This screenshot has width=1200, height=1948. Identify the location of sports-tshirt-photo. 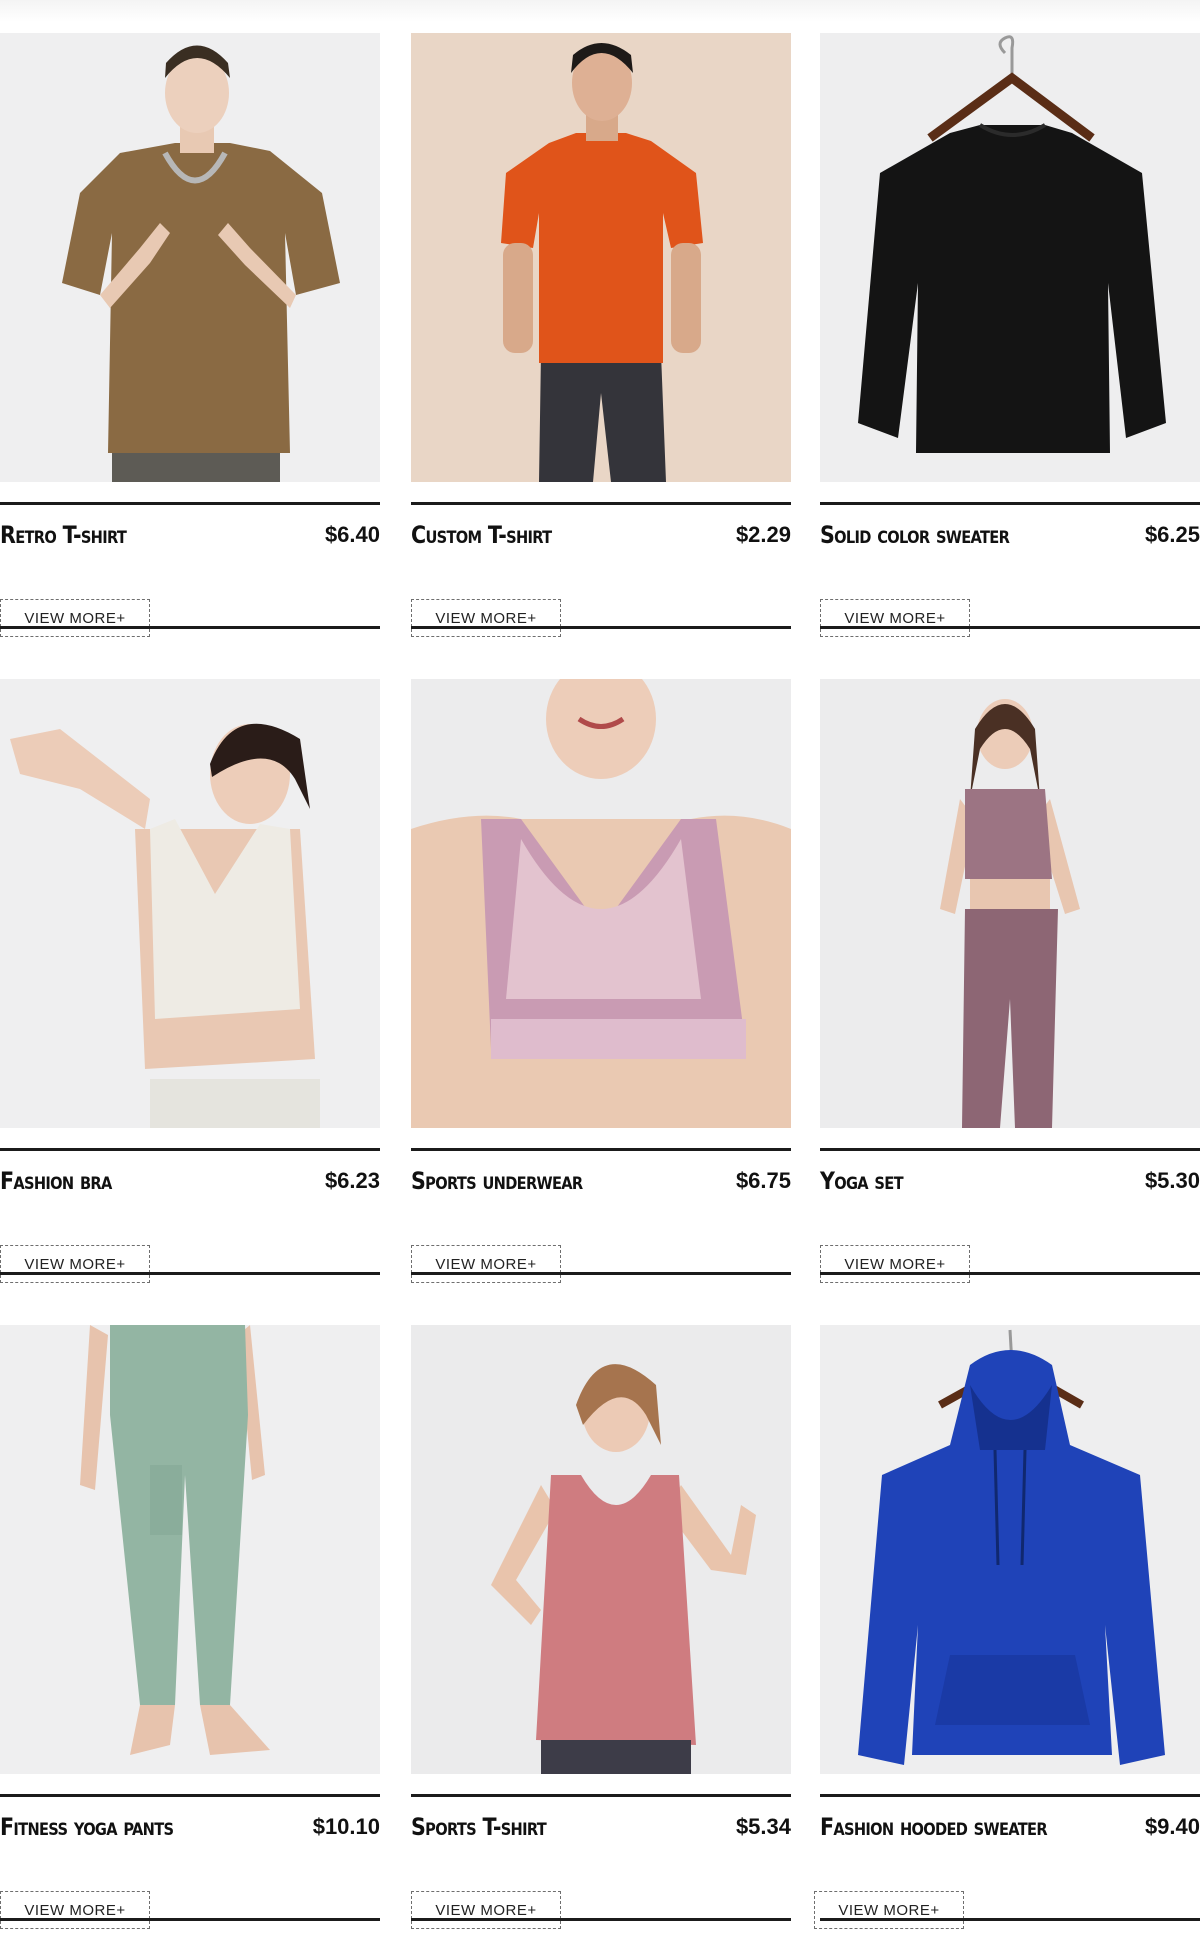
(601, 1549).